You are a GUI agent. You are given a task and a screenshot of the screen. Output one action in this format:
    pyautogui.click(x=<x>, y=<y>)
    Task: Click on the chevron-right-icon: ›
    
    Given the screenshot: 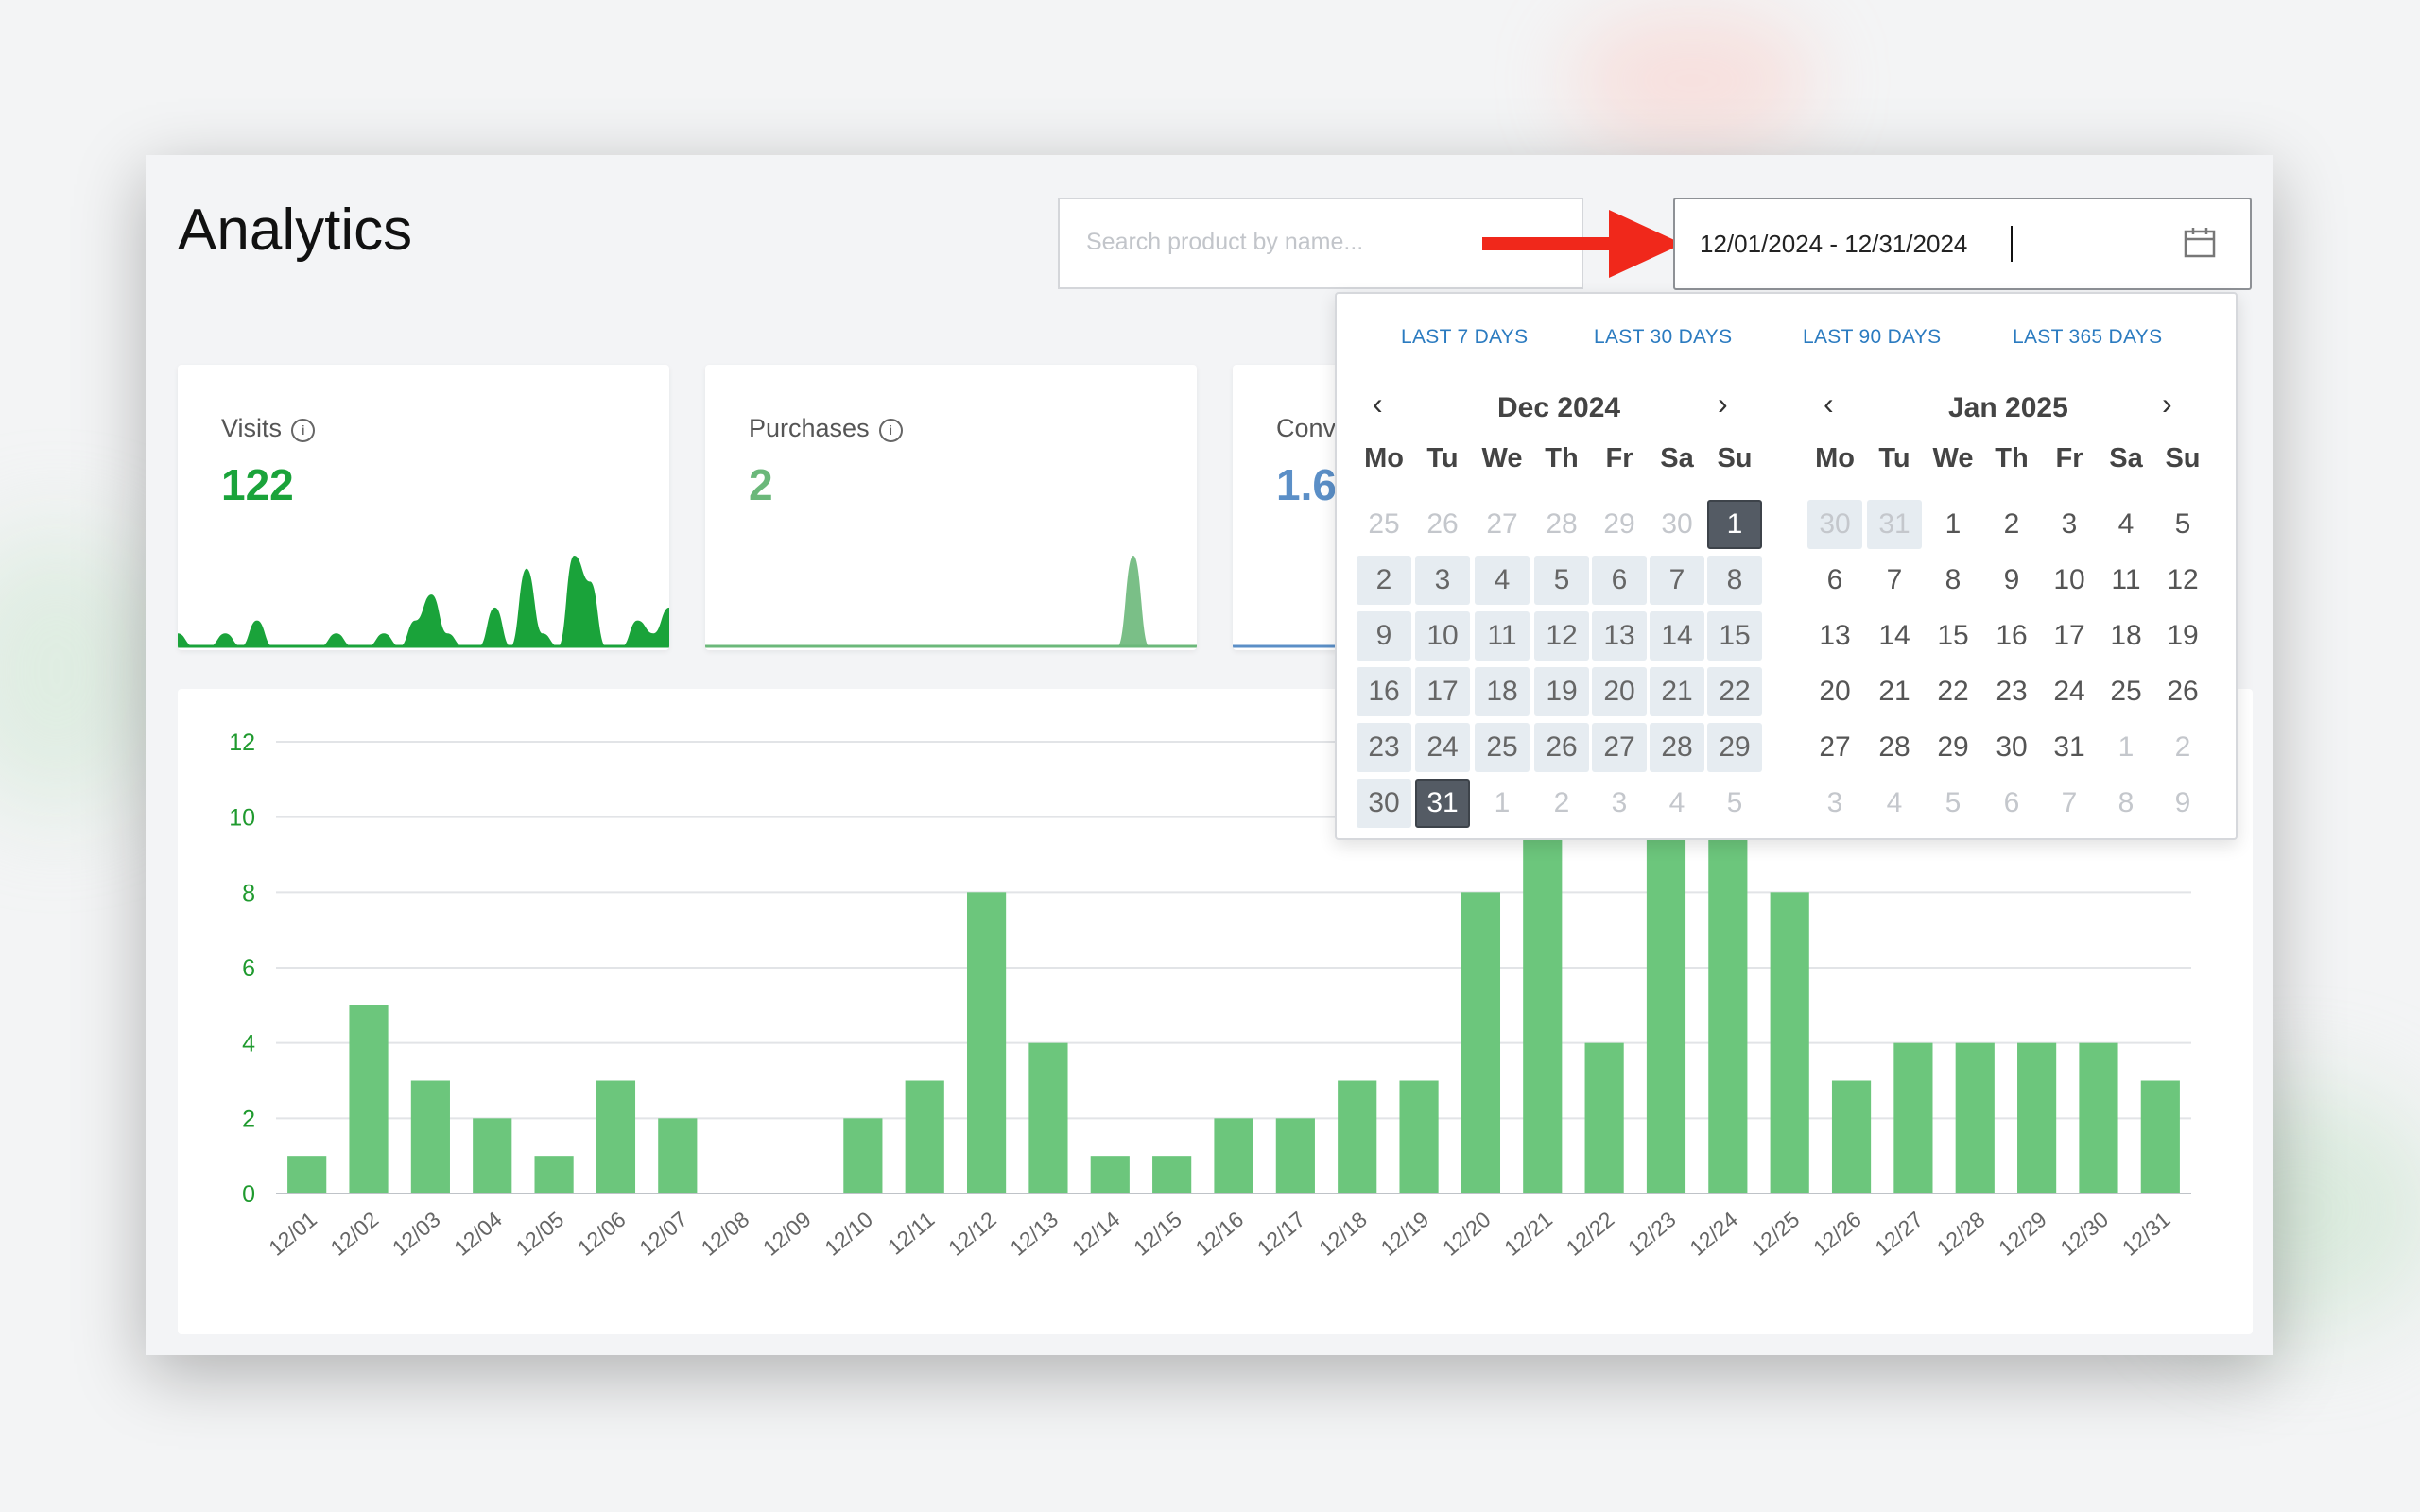 What is the action you would take?
    pyautogui.click(x=1723, y=403)
    